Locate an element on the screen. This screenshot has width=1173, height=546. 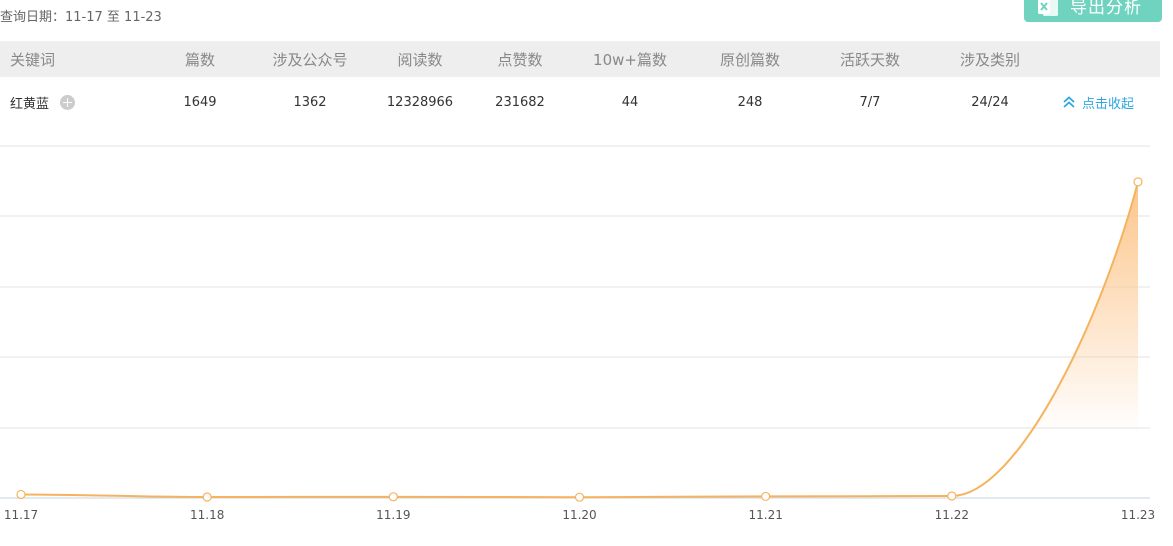
x-tick-label: 11.23 is located at coordinates (1138, 515).